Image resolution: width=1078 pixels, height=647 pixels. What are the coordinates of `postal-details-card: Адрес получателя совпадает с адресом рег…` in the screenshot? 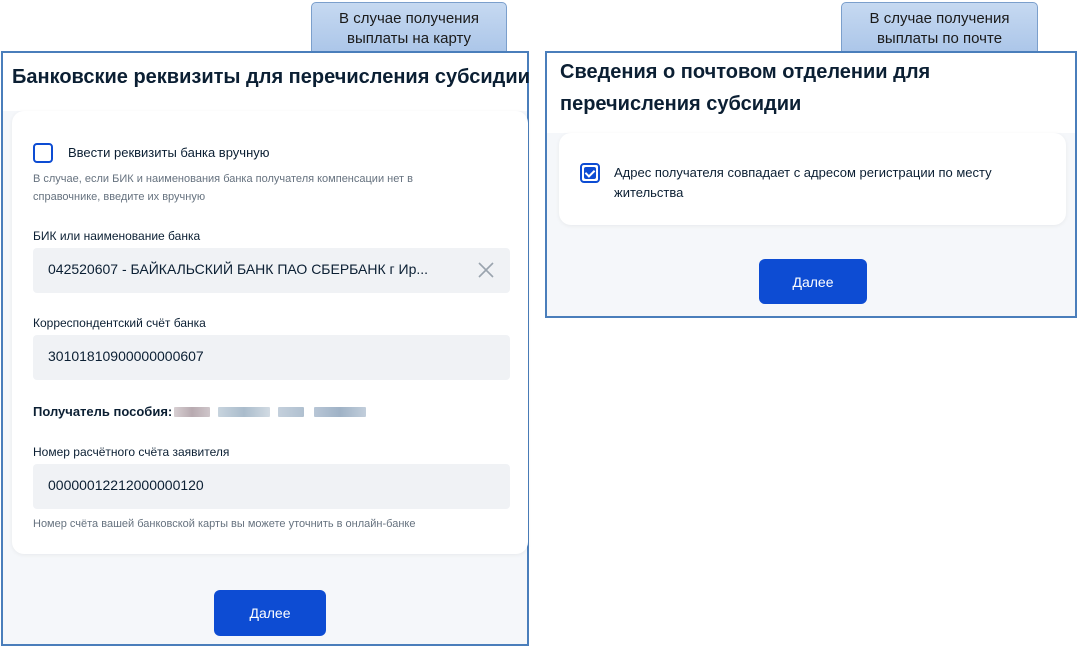 It's located at (812, 179).